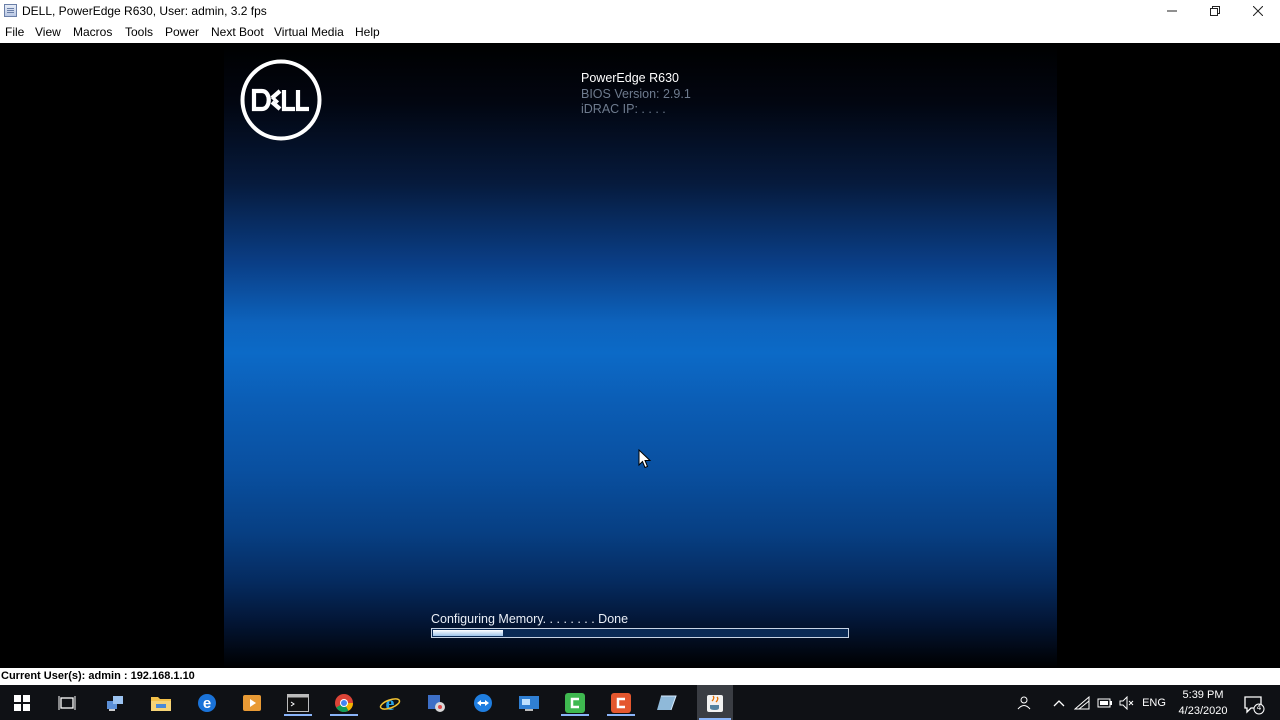 This screenshot has height=720, width=1280. I want to click on menu-help: Help, so click(367, 32).